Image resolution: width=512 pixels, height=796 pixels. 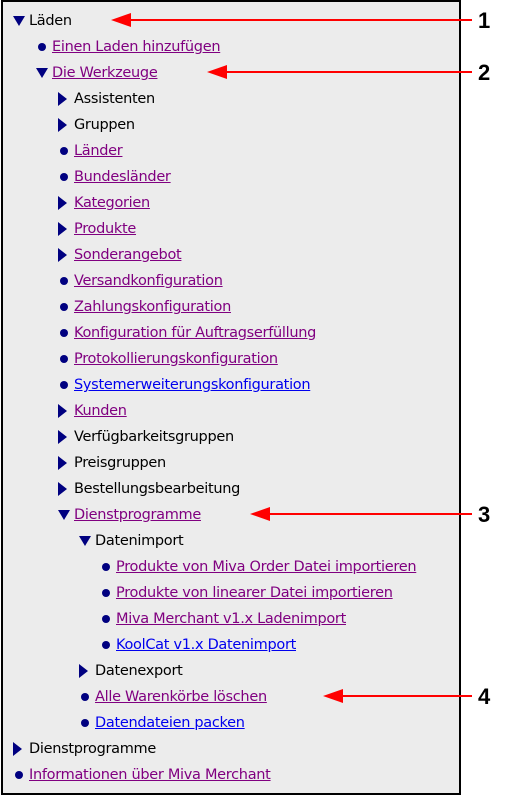 I want to click on callout-number: 2, so click(x=484, y=72).